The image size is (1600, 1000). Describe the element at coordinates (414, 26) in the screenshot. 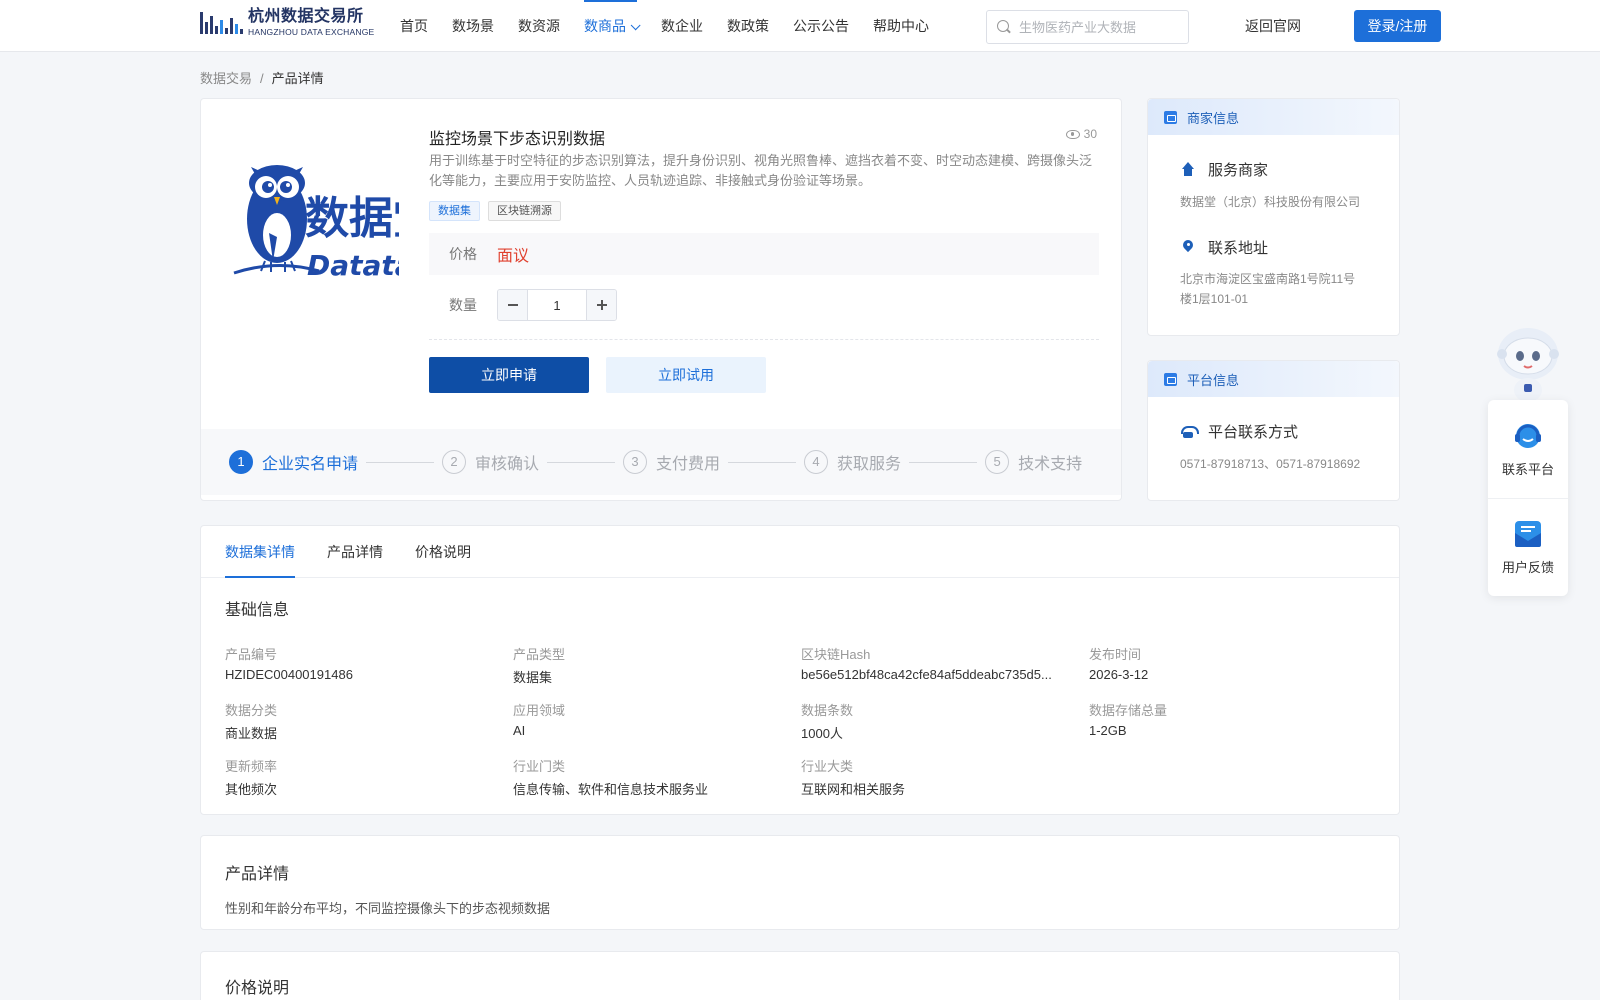

I see `nav-item-home: 首页` at that location.